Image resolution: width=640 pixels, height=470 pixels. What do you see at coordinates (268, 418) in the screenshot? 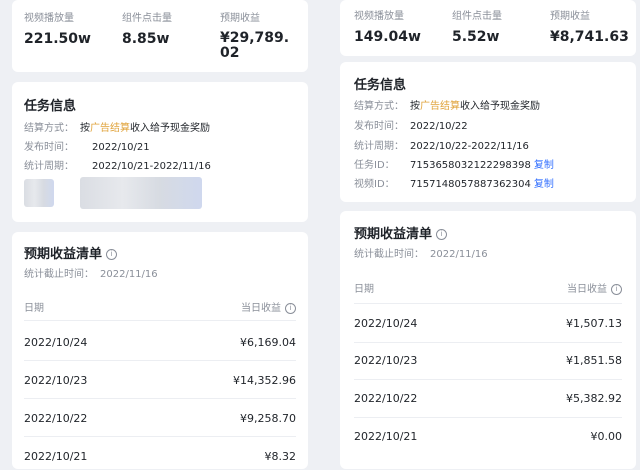
I see `row-amount: ¥9,258.70` at bounding box center [268, 418].